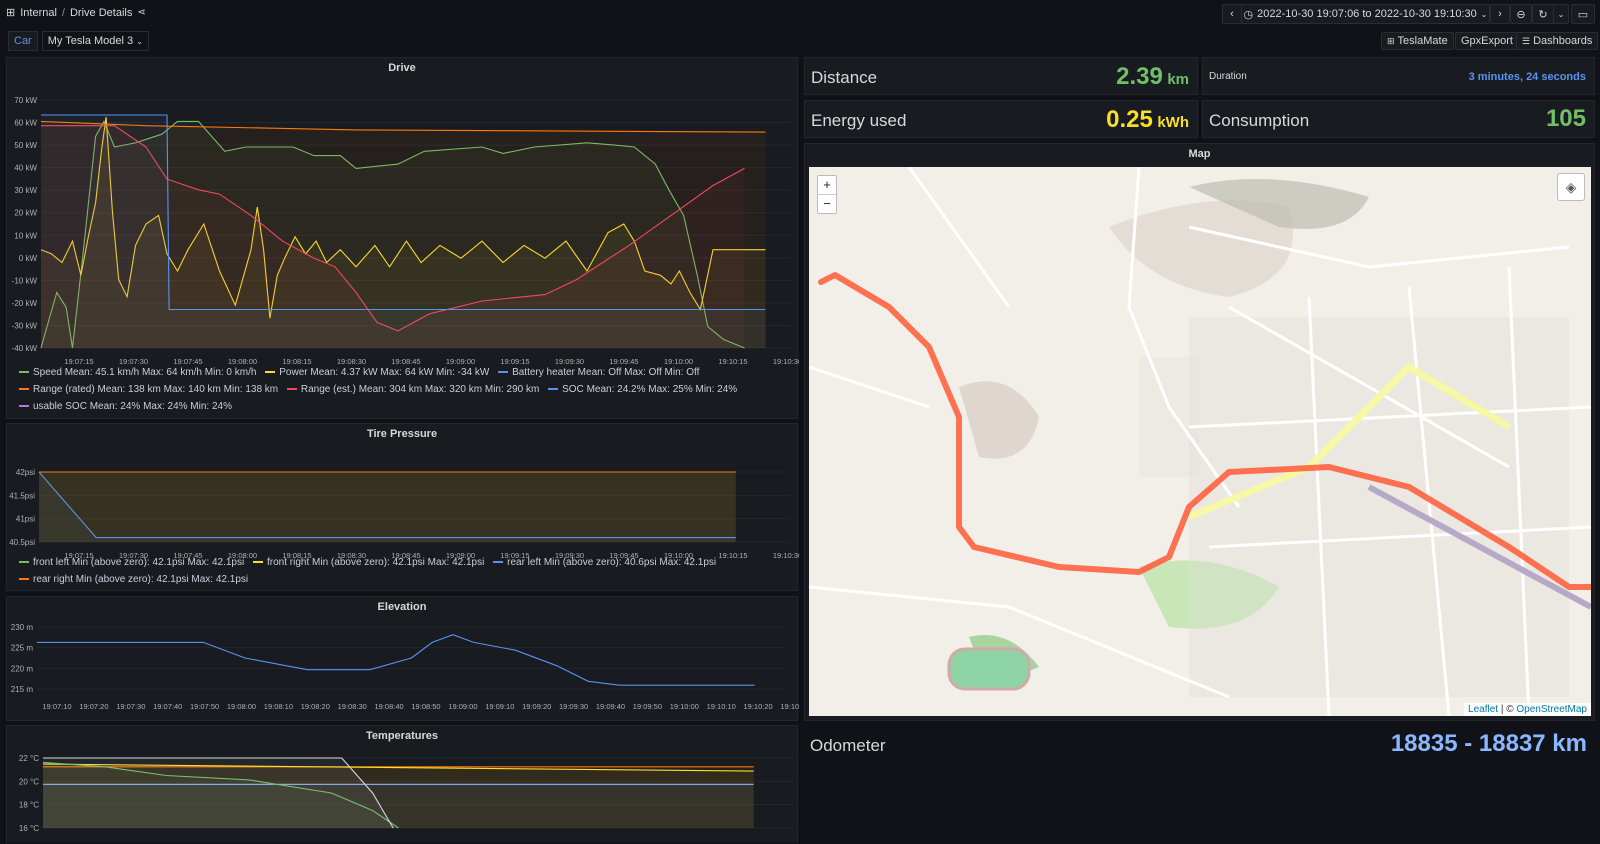  I want to click on legend-series-stats: Mean: 24.2% Max: 25% Min: 24%, so click(662, 389).